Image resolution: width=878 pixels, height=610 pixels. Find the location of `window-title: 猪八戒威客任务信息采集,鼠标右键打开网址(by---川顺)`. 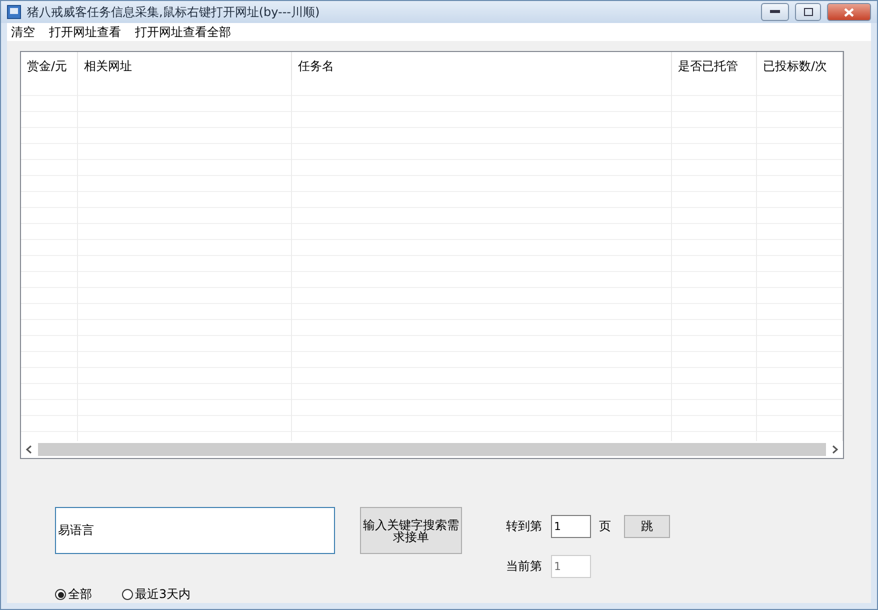

window-title: 猪八戒威客任务信息采集,鼠标右键打开网址(by---川顺) is located at coordinates (174, 12).